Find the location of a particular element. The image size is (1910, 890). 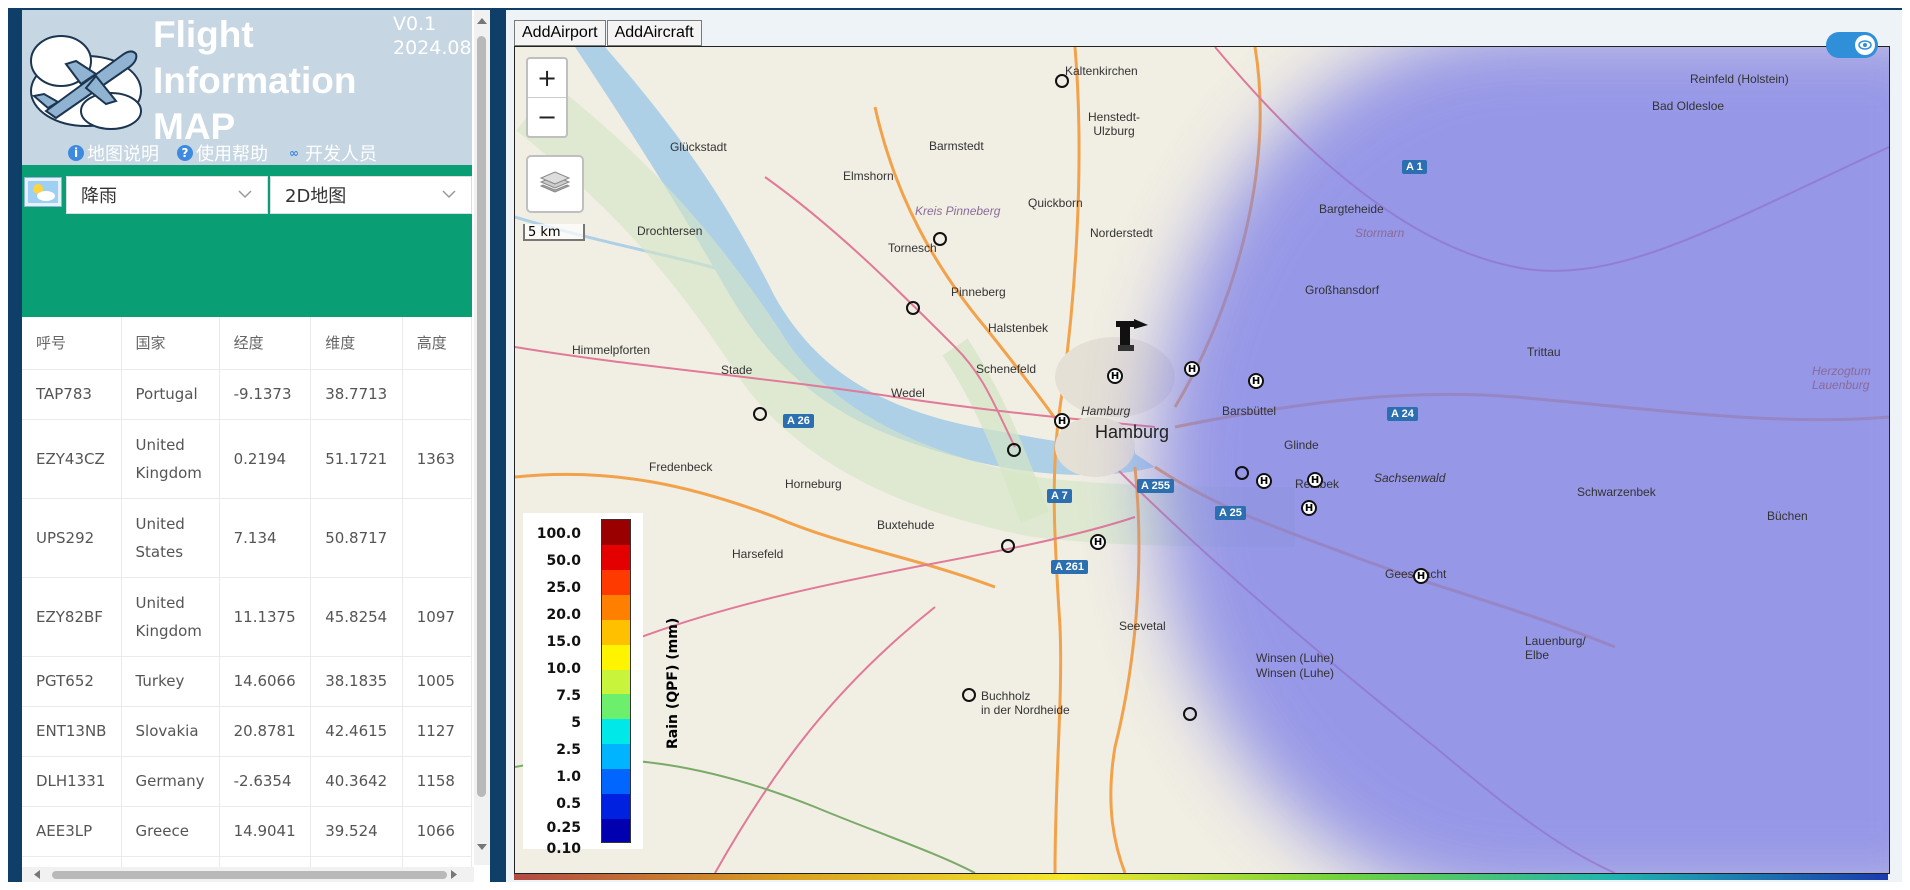

table-row: DLH1331 Germany -2.6354 40.3642 1158 is located at coordinates (247, 781).